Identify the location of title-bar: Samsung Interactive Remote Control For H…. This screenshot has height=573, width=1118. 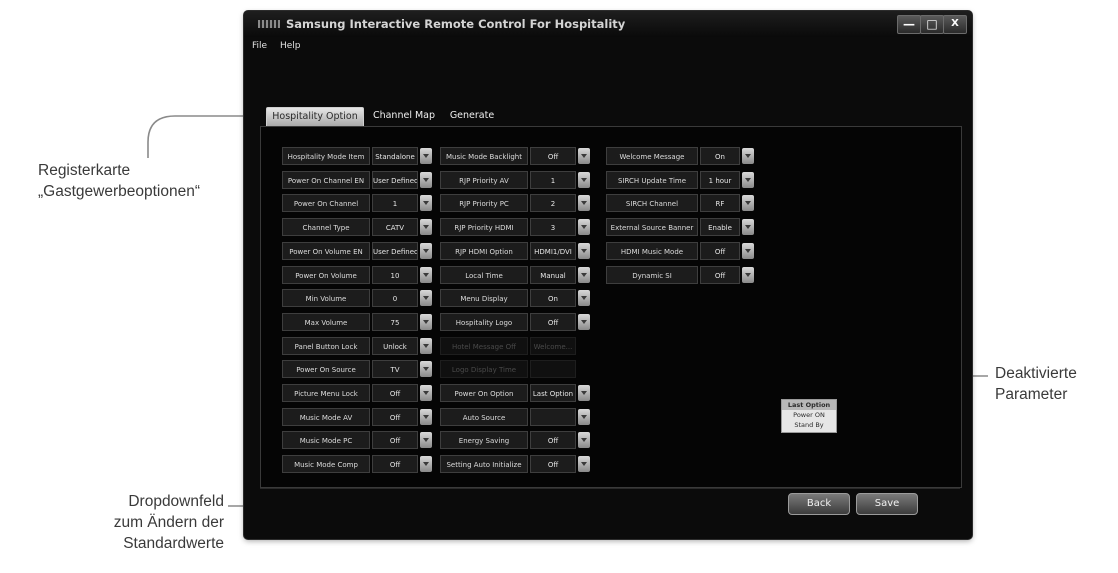
(608, 24).